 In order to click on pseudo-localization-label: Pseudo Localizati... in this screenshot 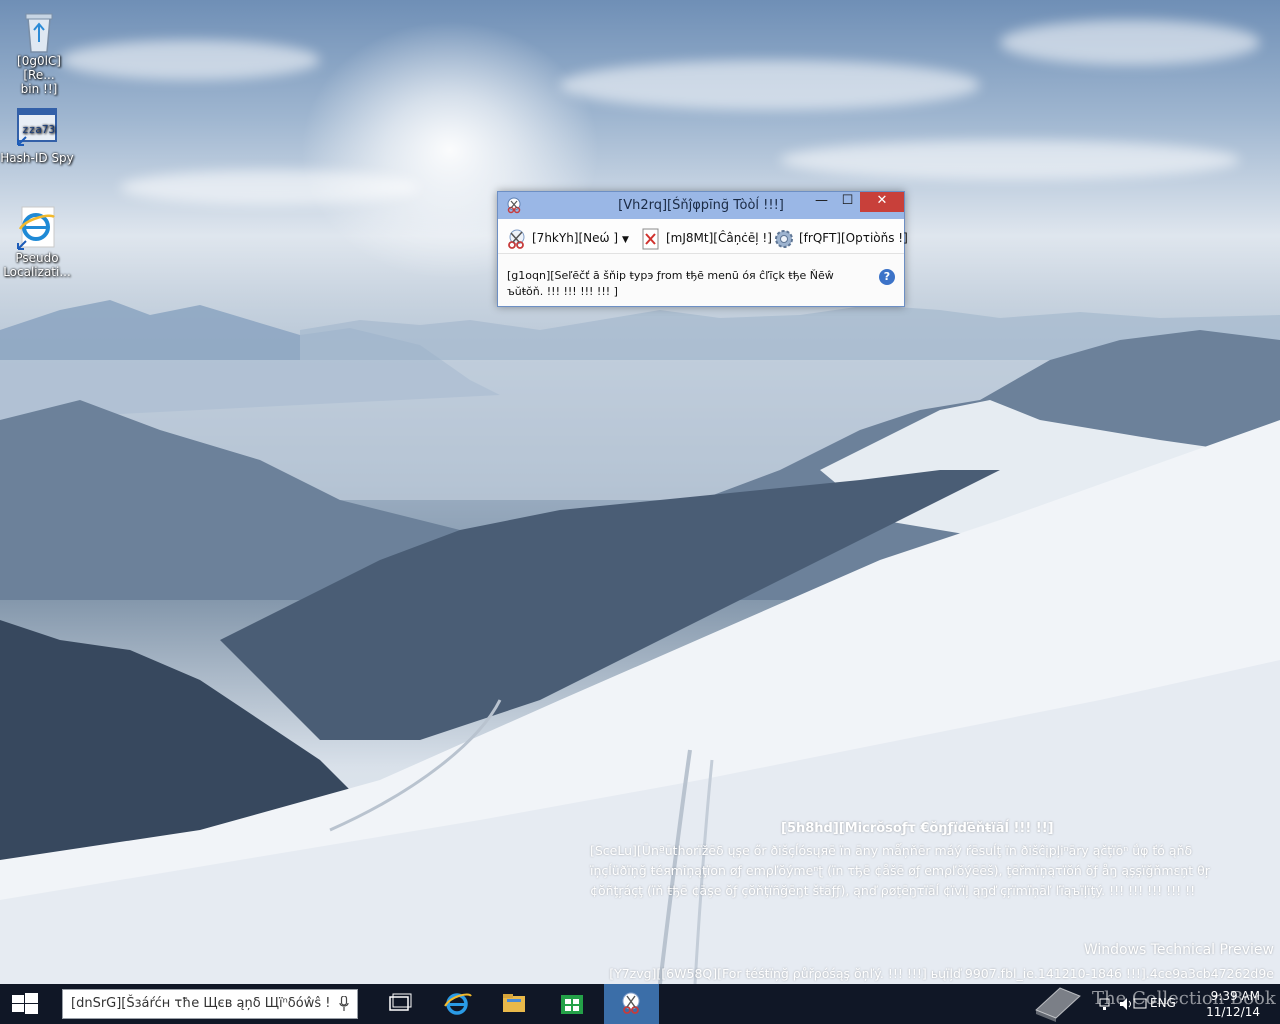, I will do `click(37, 265)`.